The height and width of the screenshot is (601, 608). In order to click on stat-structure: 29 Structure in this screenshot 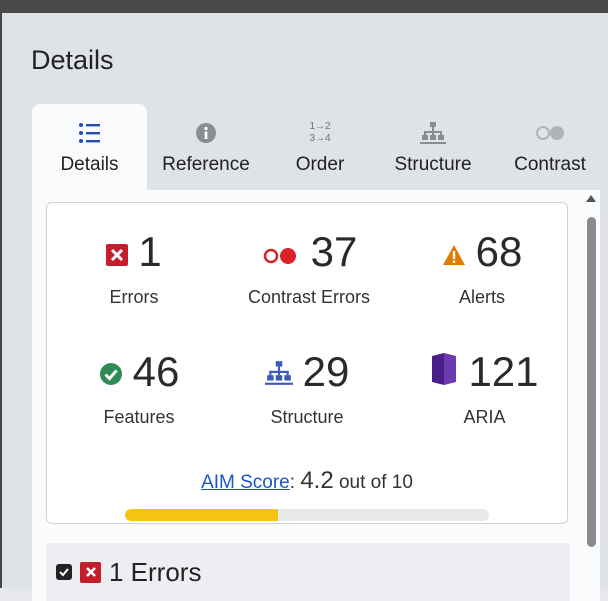, I will do `click(307, 388)`.